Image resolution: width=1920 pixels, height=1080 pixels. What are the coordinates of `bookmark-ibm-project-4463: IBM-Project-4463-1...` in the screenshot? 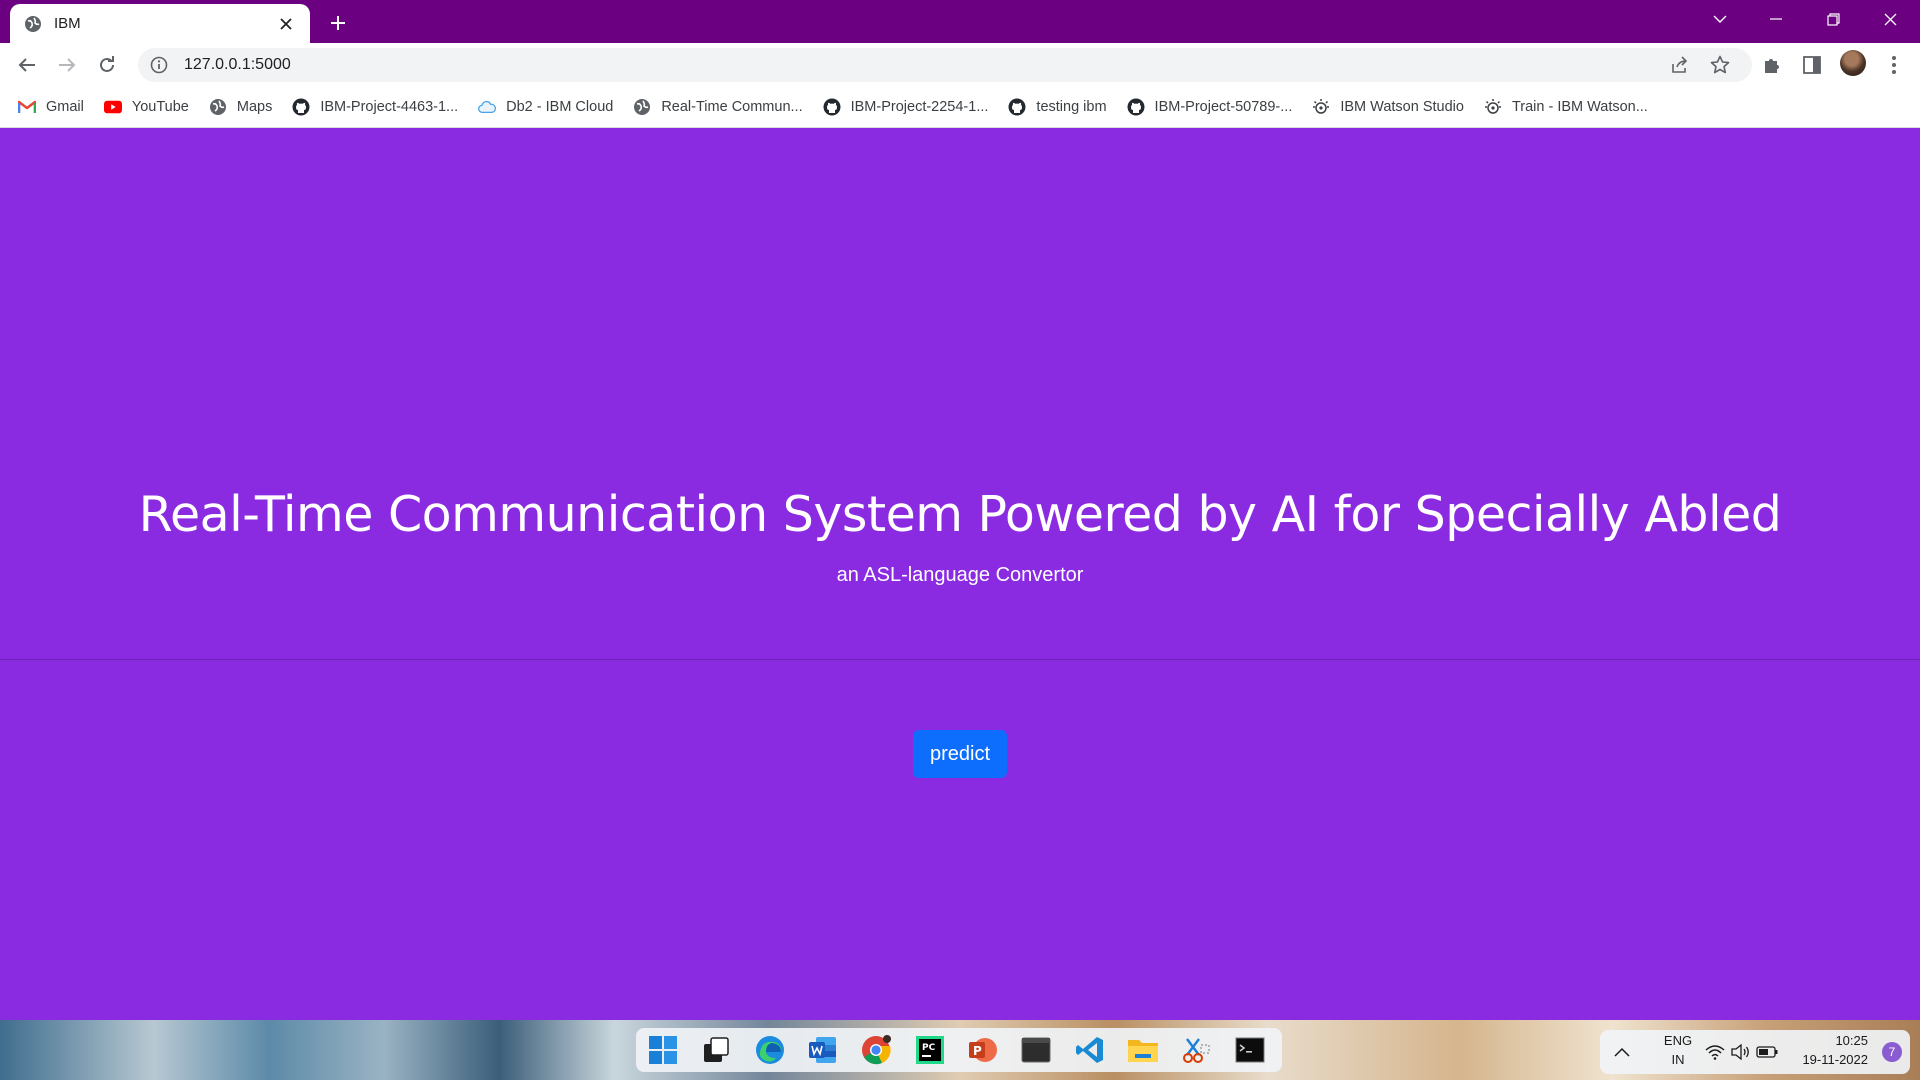 It's located at (375, 107).